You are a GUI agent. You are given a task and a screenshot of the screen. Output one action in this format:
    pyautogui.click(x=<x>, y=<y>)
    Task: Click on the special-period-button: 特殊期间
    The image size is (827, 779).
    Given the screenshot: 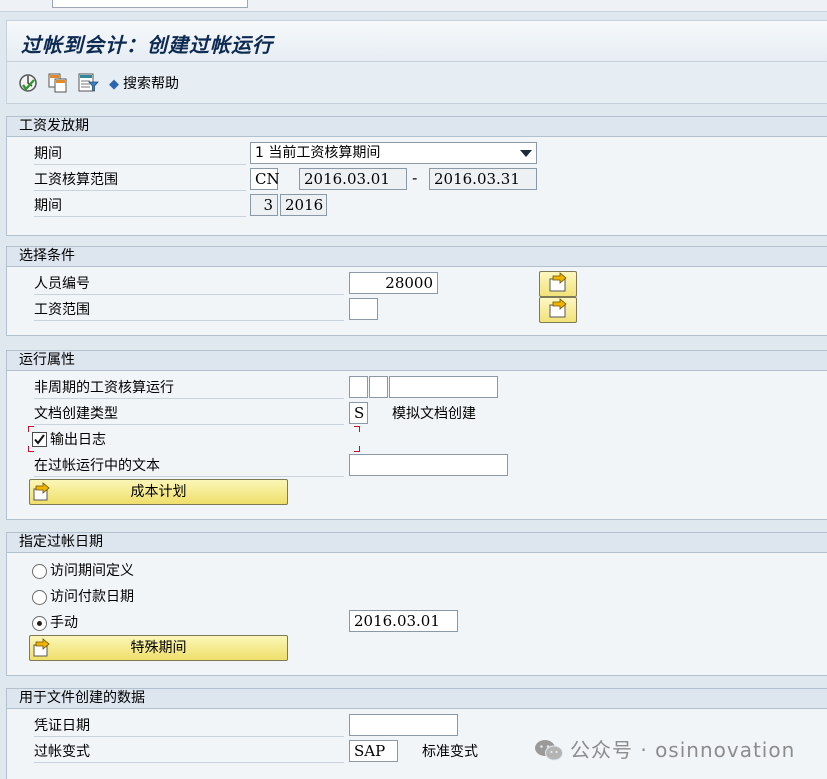 What is the action you would take?
    pyautogui.click(x=158, y=648)
    